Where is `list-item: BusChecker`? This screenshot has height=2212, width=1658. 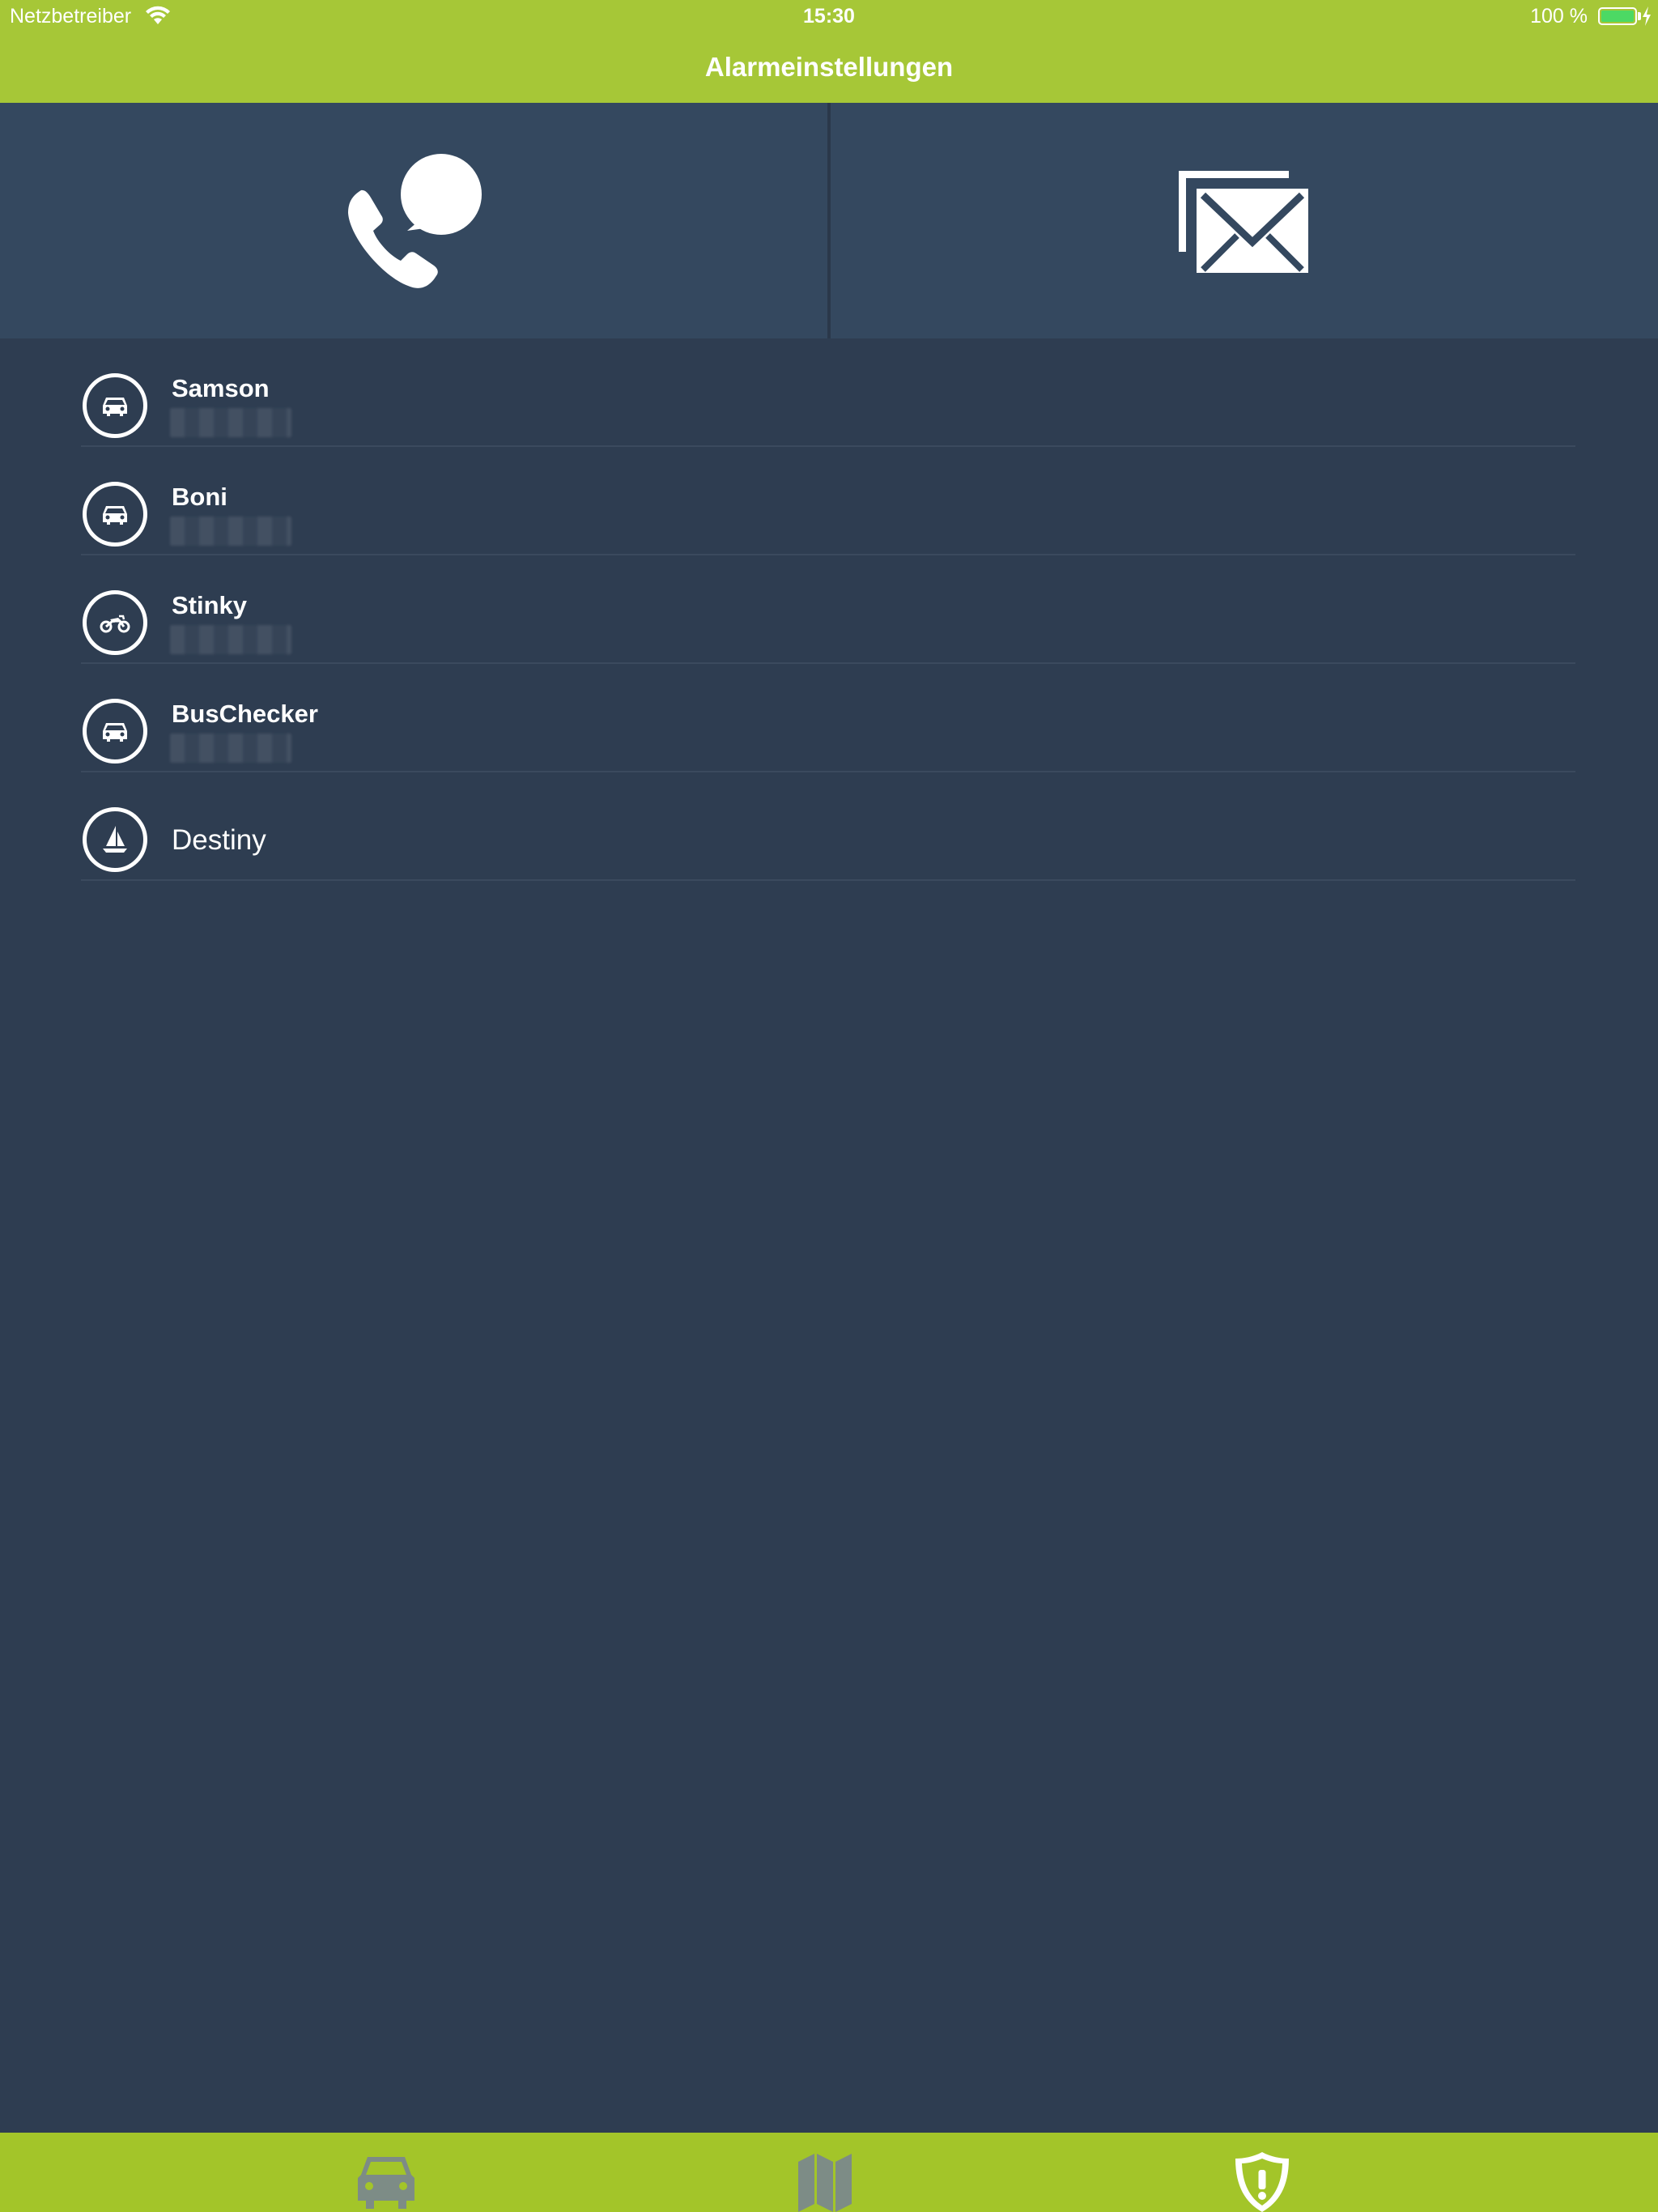 list-item: BusChecker is located at coordinates (828, 718).